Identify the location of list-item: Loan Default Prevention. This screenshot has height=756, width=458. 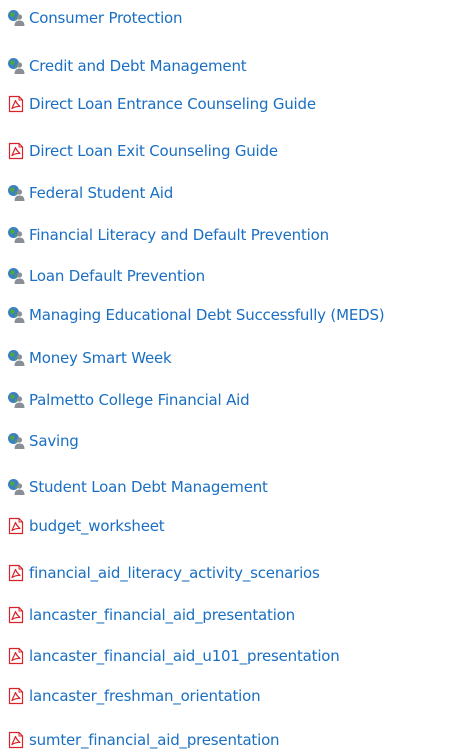
(106, 276).